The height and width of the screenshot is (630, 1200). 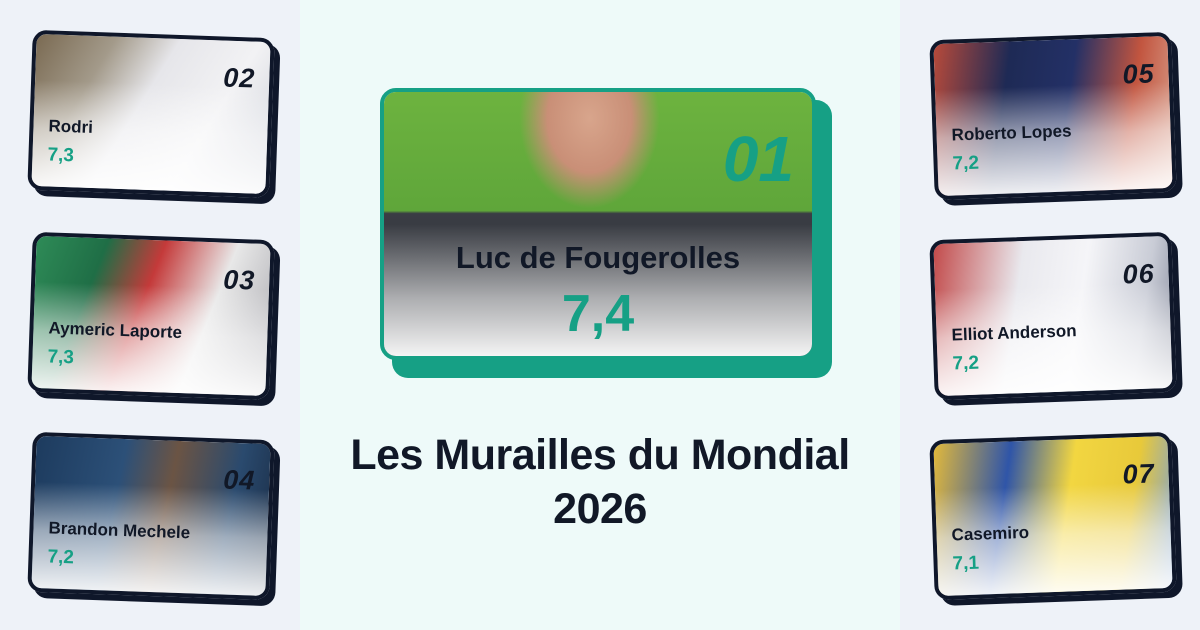 I want to click on page-title: Les Murailles du Mondial 2026, so click(x=600, y=482).